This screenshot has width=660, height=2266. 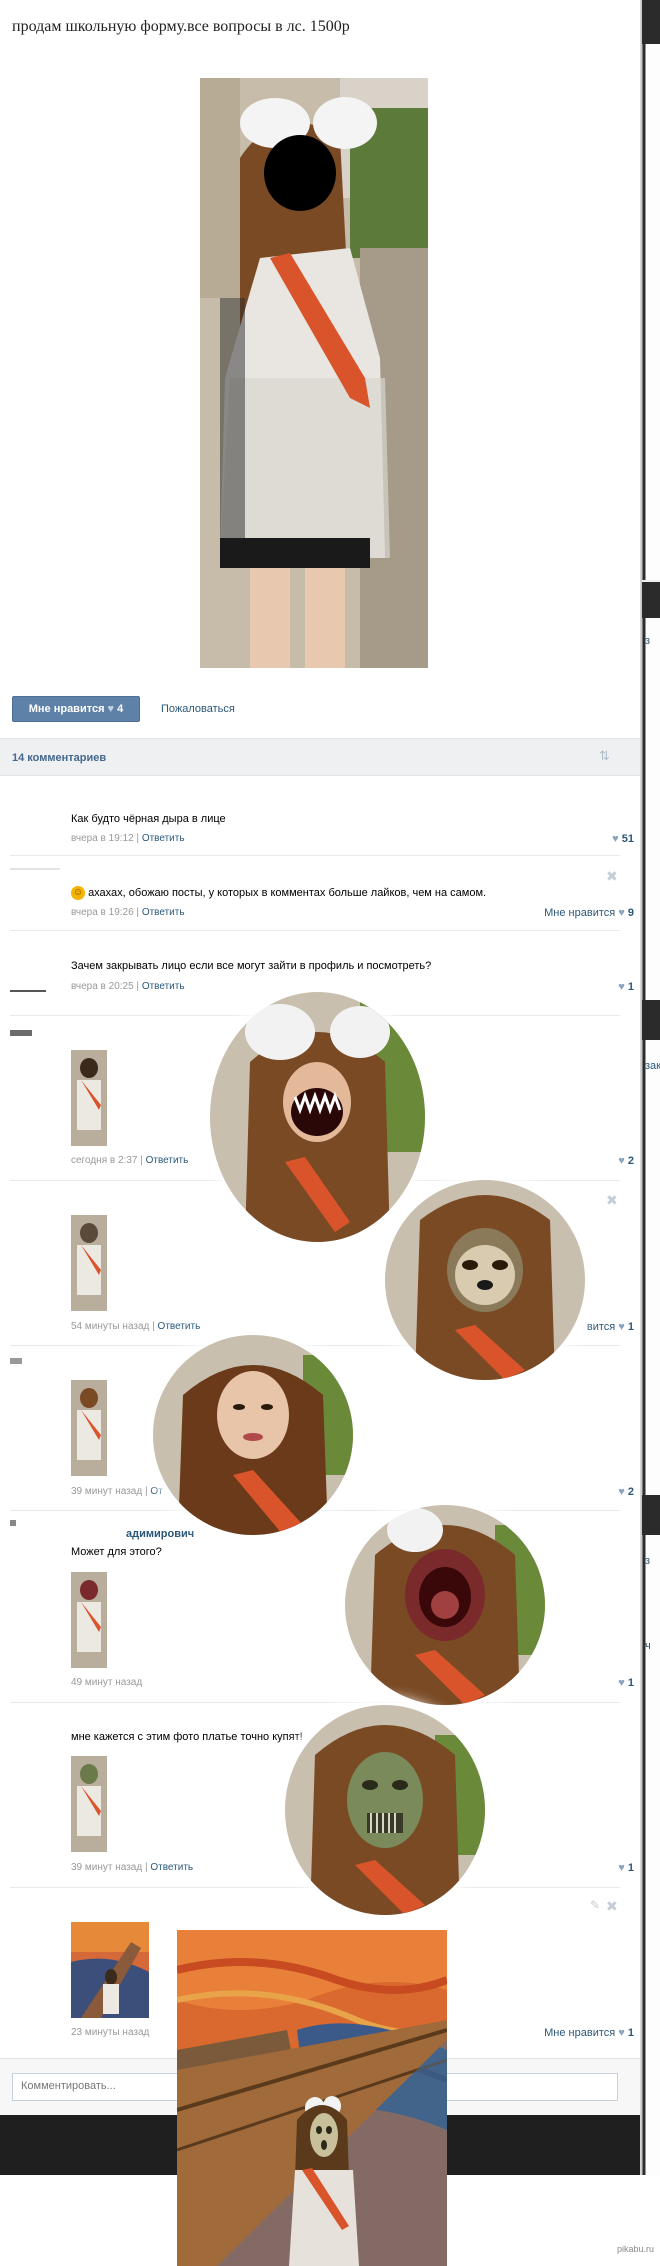 I want to click on comment-time: 49 минут назад, so click(x=107, y=1682).